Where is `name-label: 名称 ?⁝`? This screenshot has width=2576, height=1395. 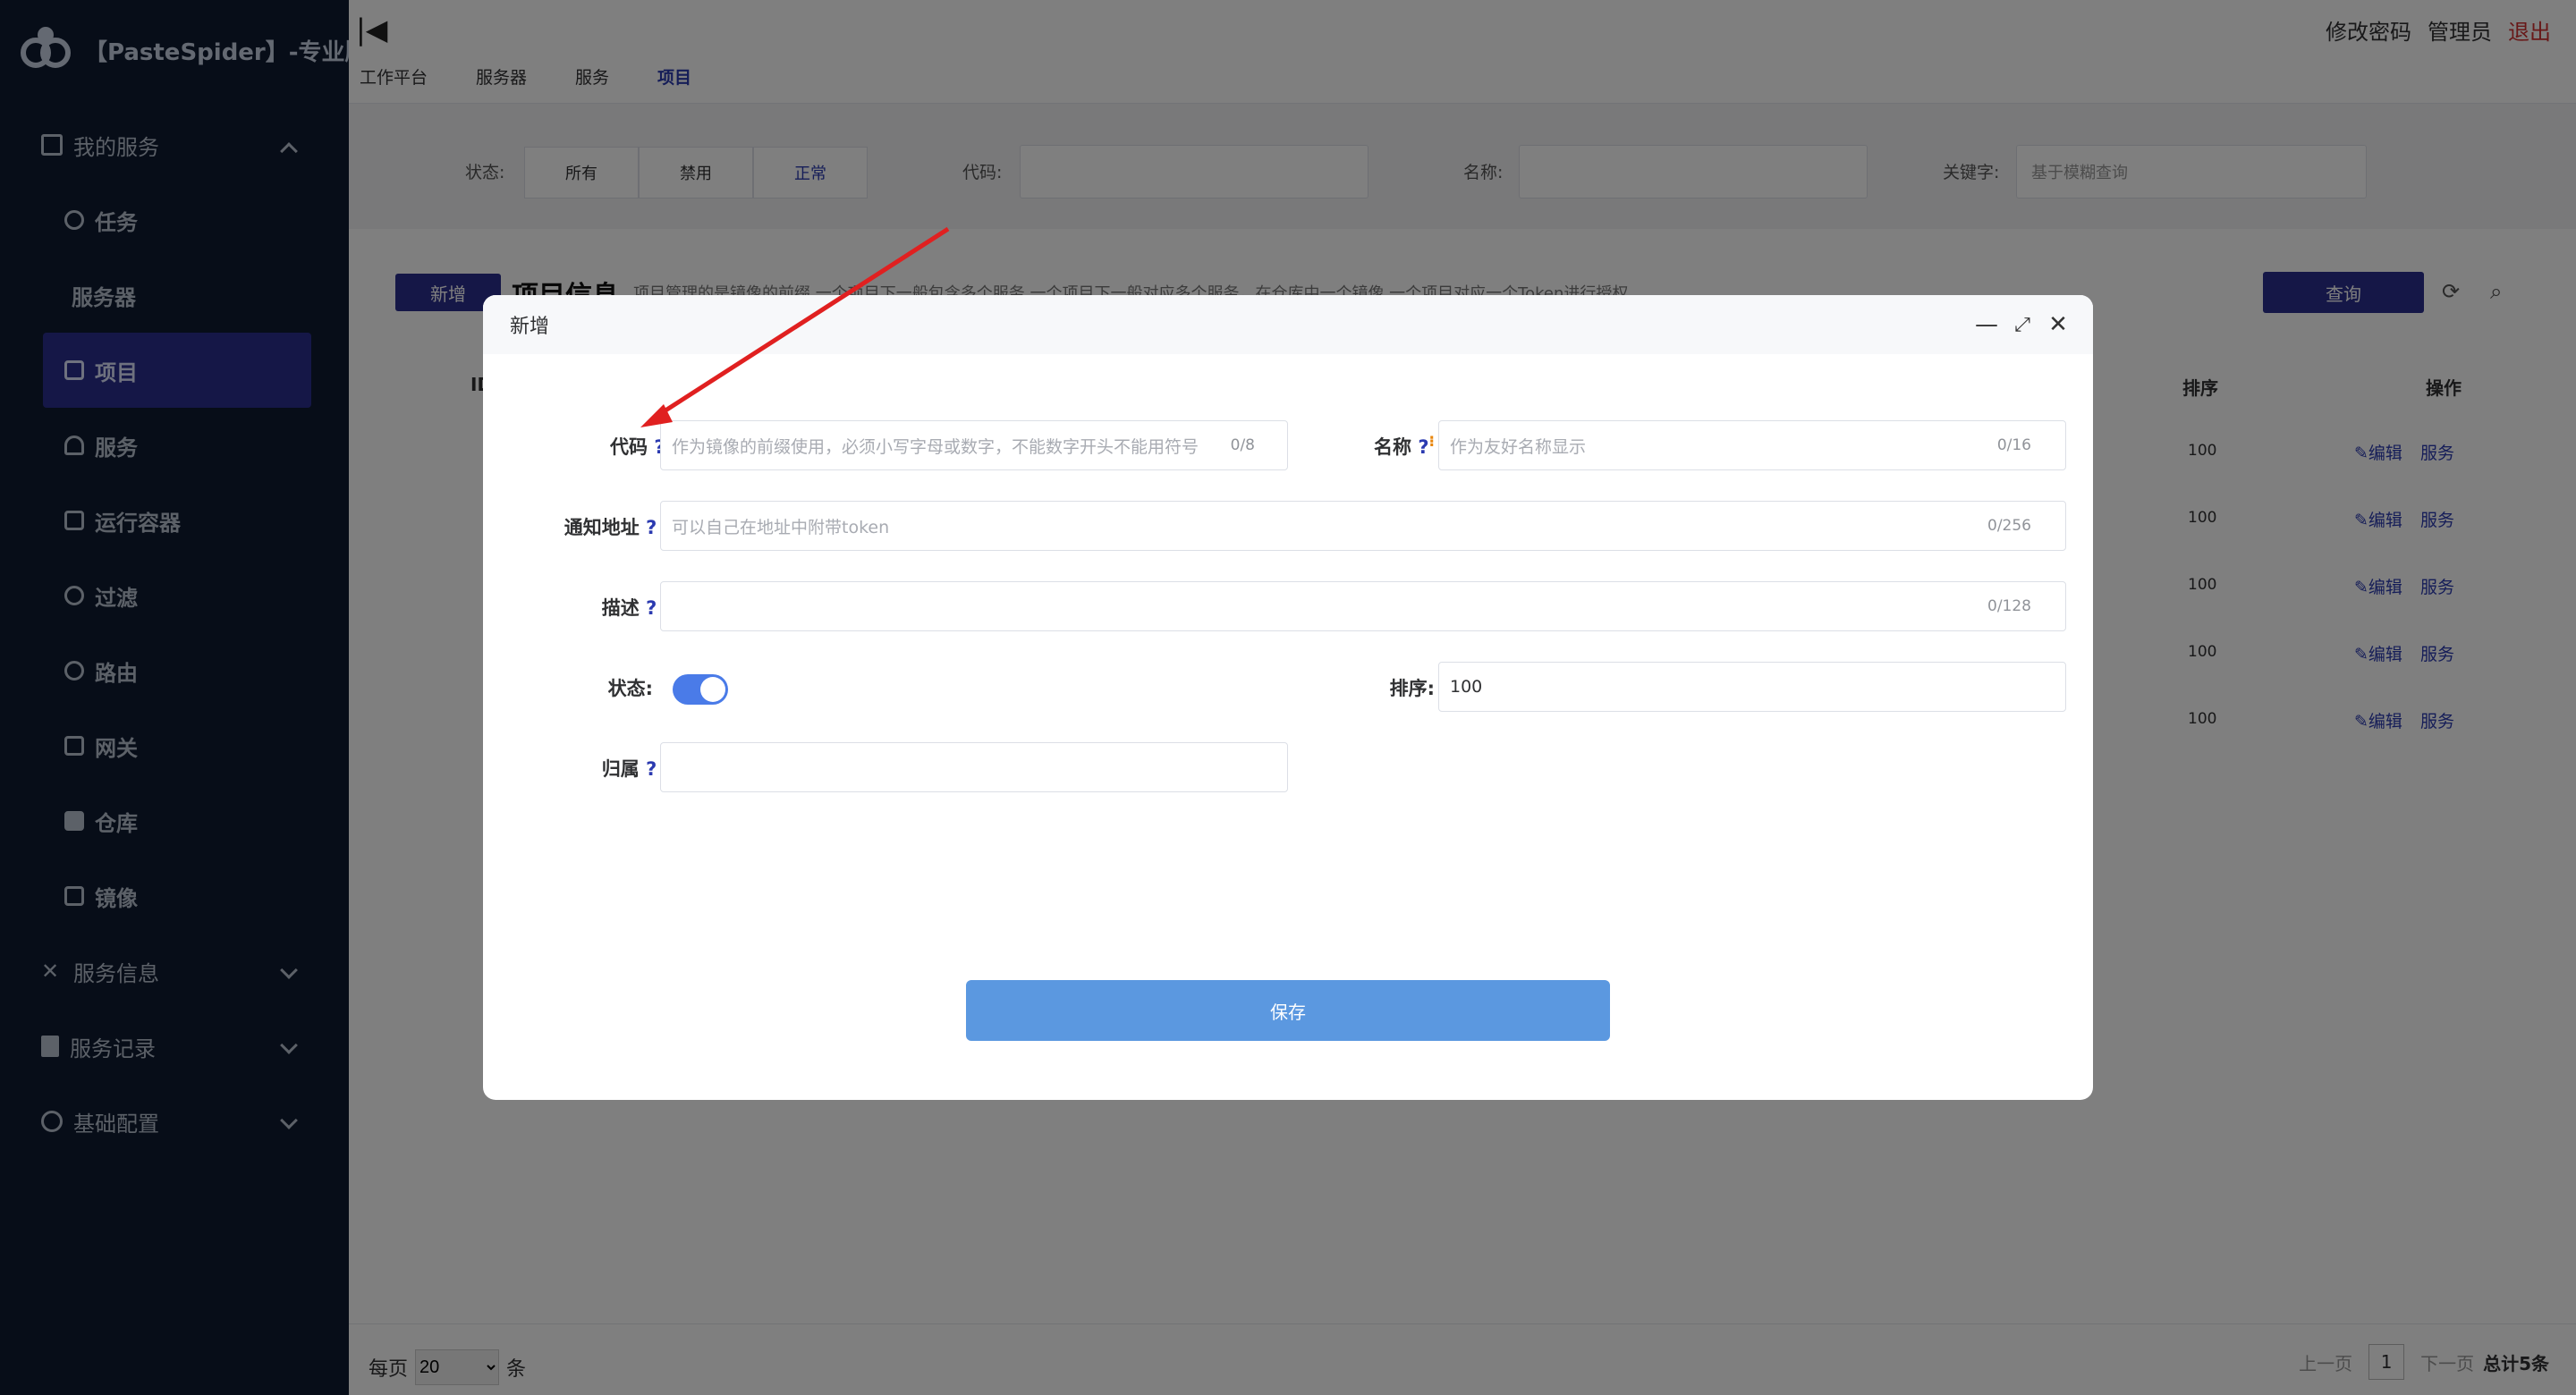
name-label: 名称 ?⁝ is located at coordinates (1368, 446).